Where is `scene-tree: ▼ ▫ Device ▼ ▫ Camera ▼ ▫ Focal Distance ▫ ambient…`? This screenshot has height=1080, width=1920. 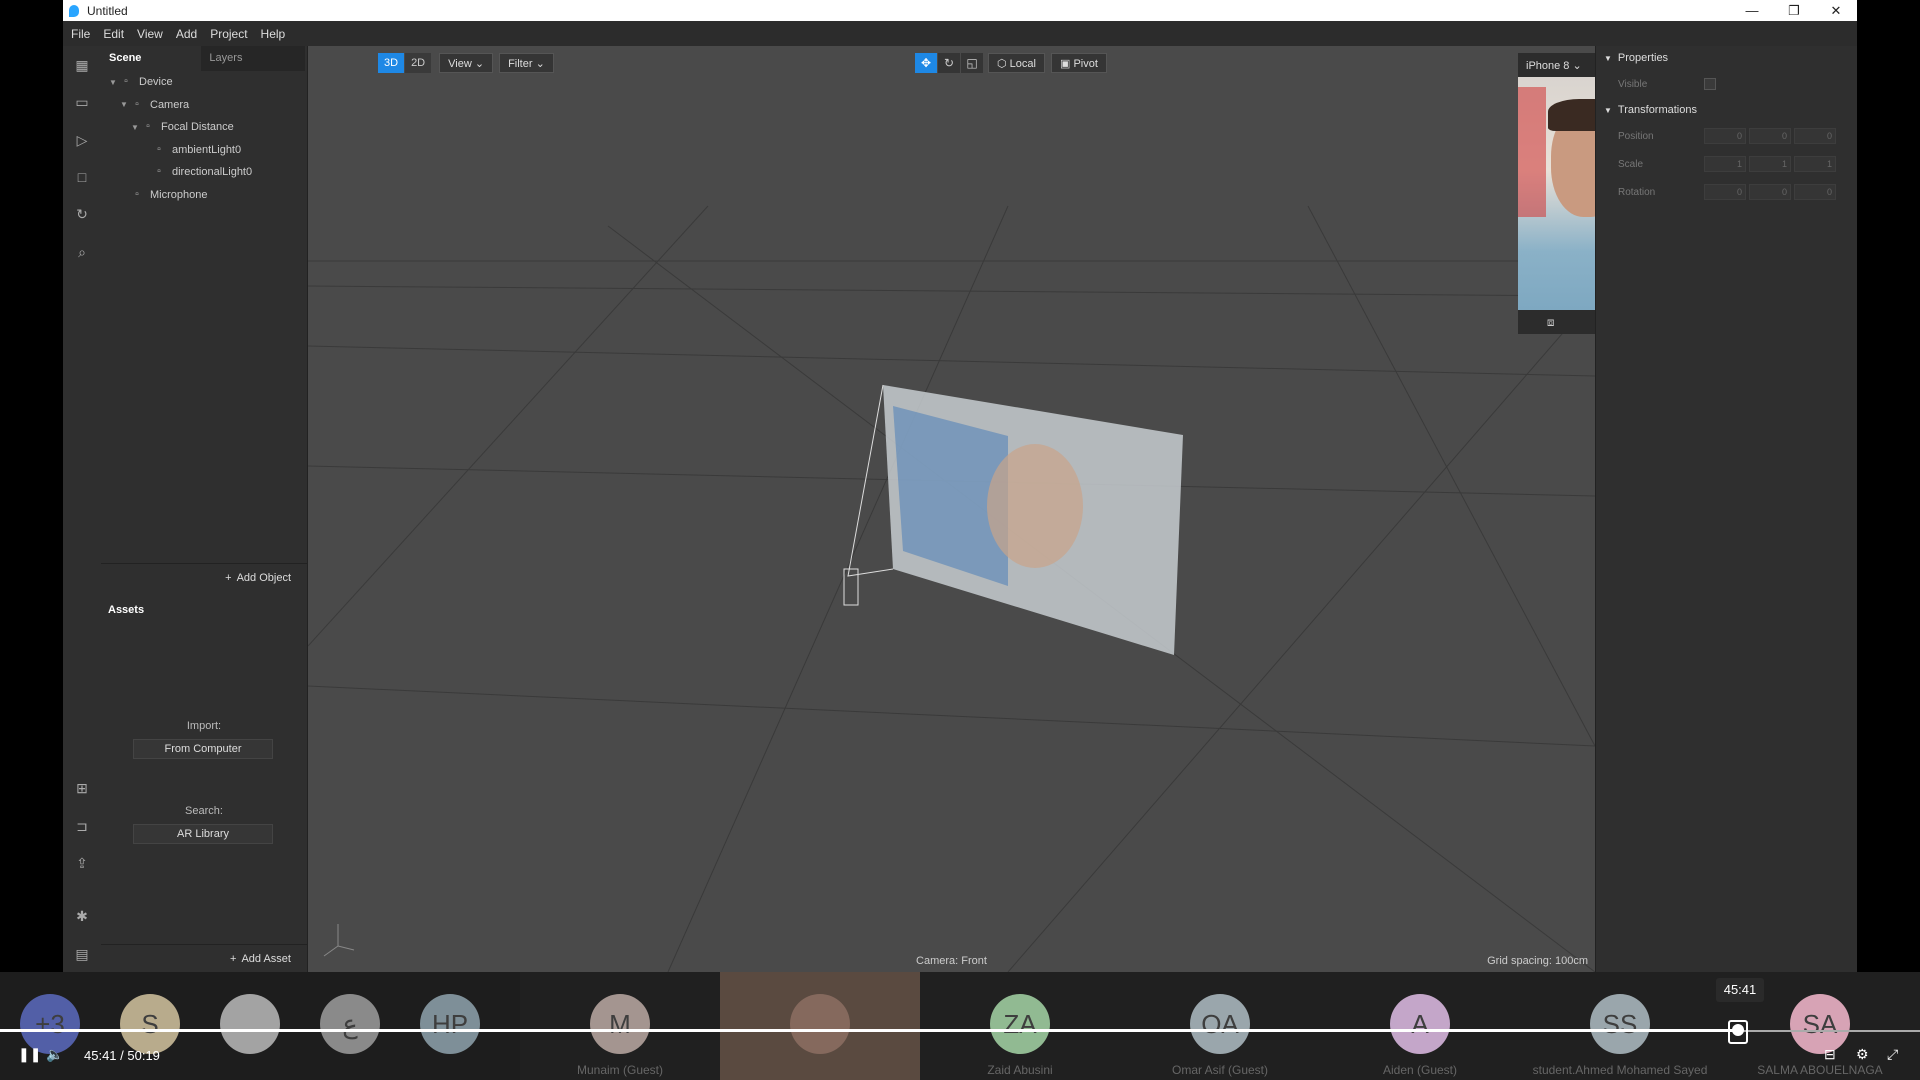
scene-tree: ▼ ▫ Device ▼ ▫ Camera ▼ ▫ Focal Distance ▫ ambient… is located at coordinates (204, 138).